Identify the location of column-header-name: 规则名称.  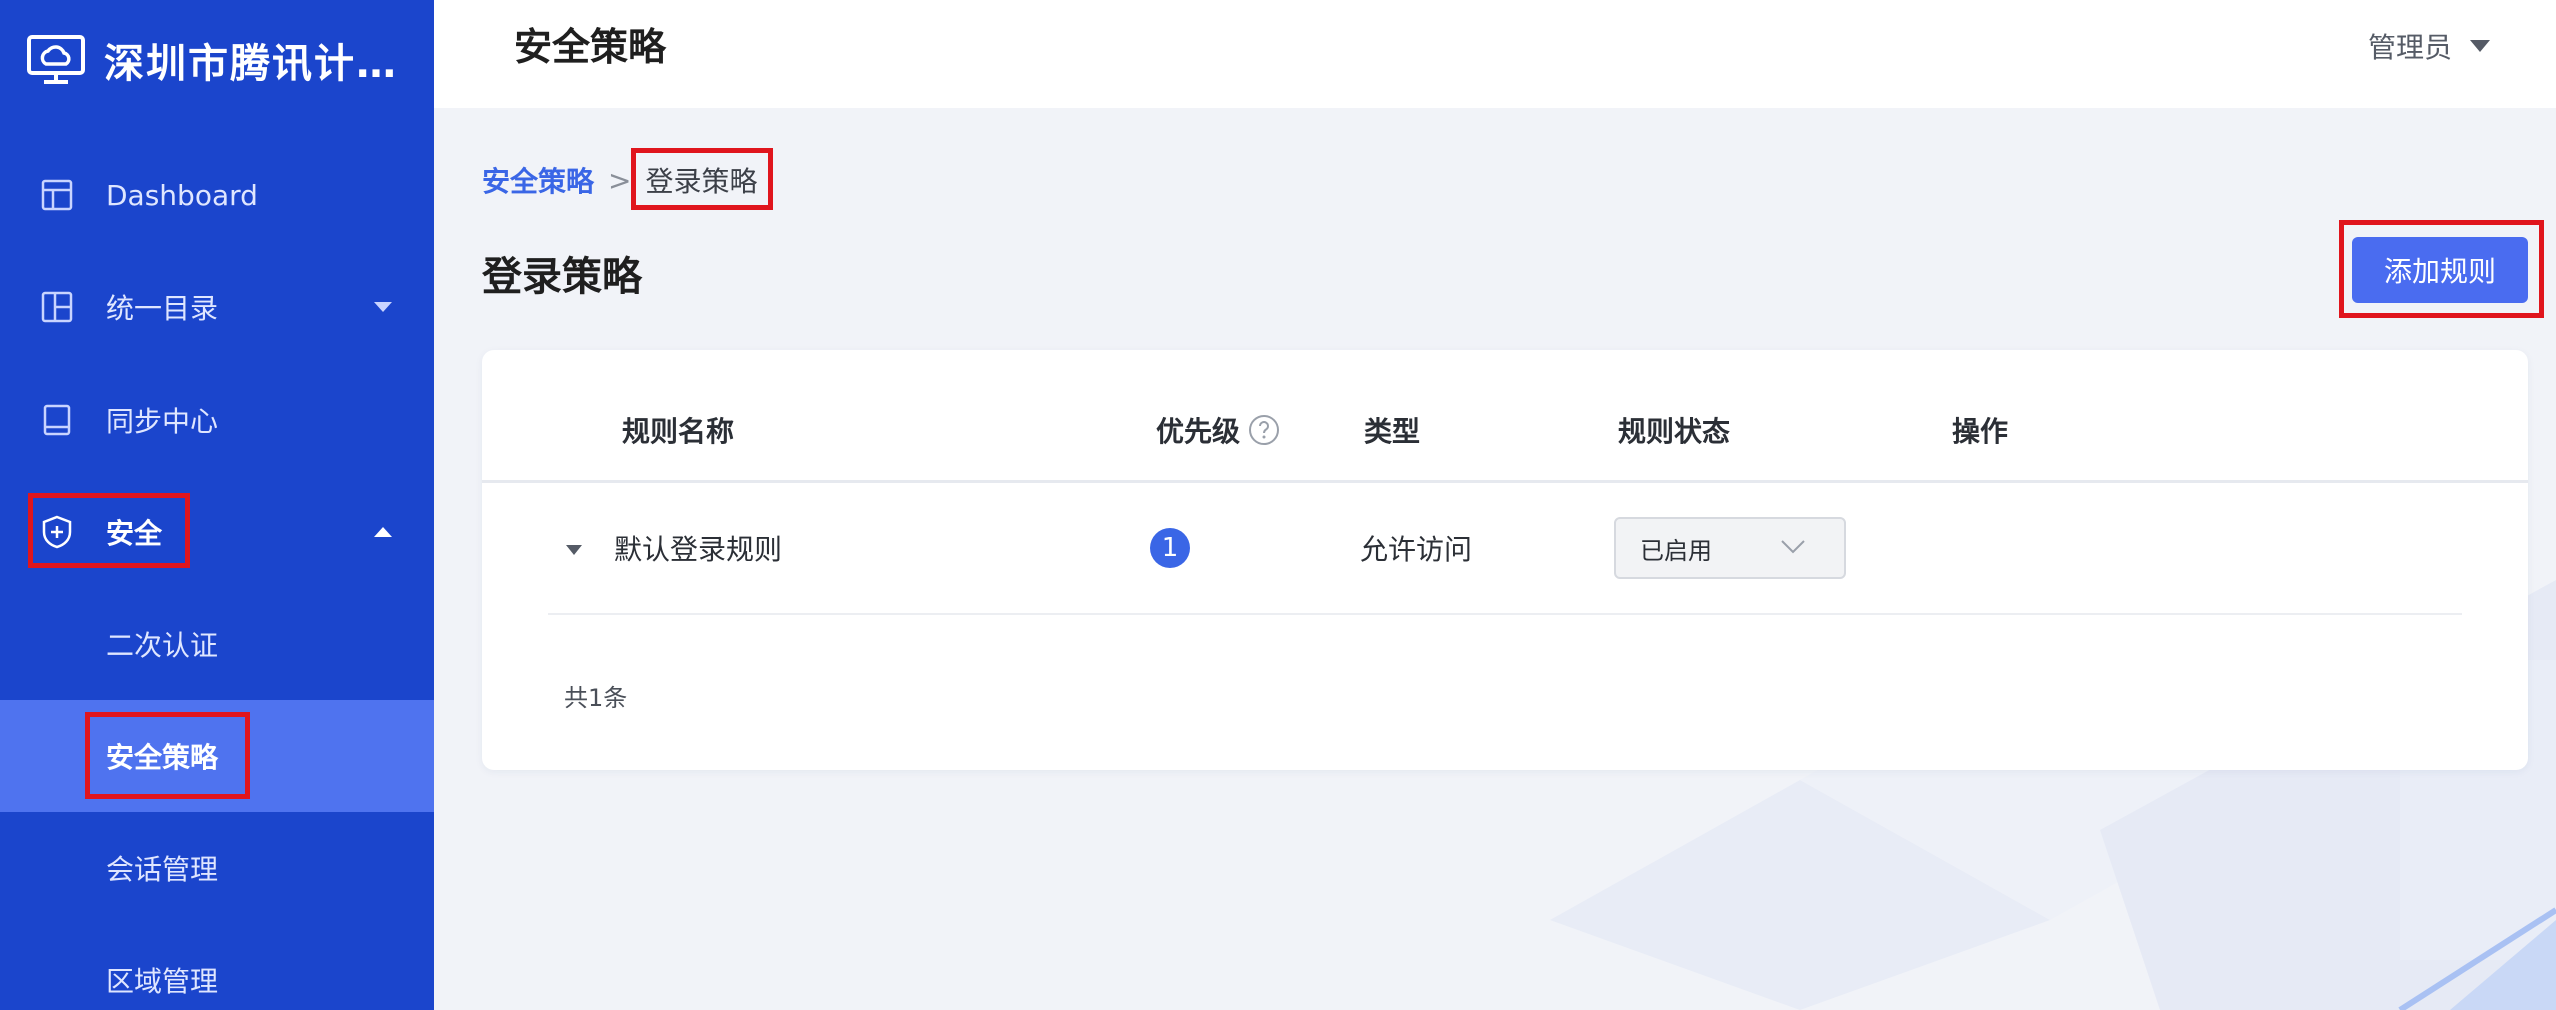
(678, 430).